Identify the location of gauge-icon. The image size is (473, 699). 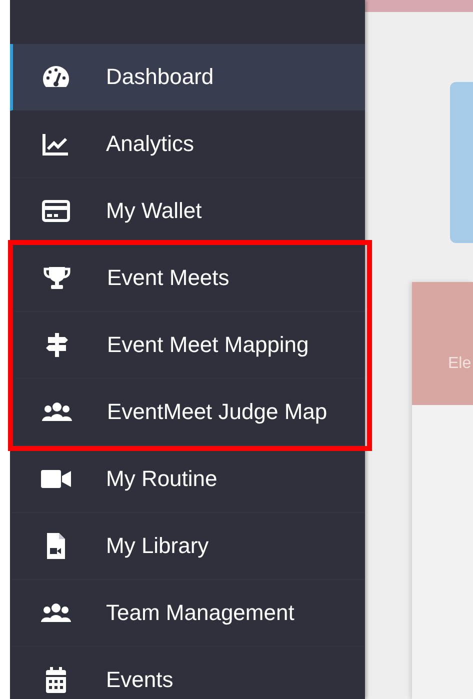
(56, 77).